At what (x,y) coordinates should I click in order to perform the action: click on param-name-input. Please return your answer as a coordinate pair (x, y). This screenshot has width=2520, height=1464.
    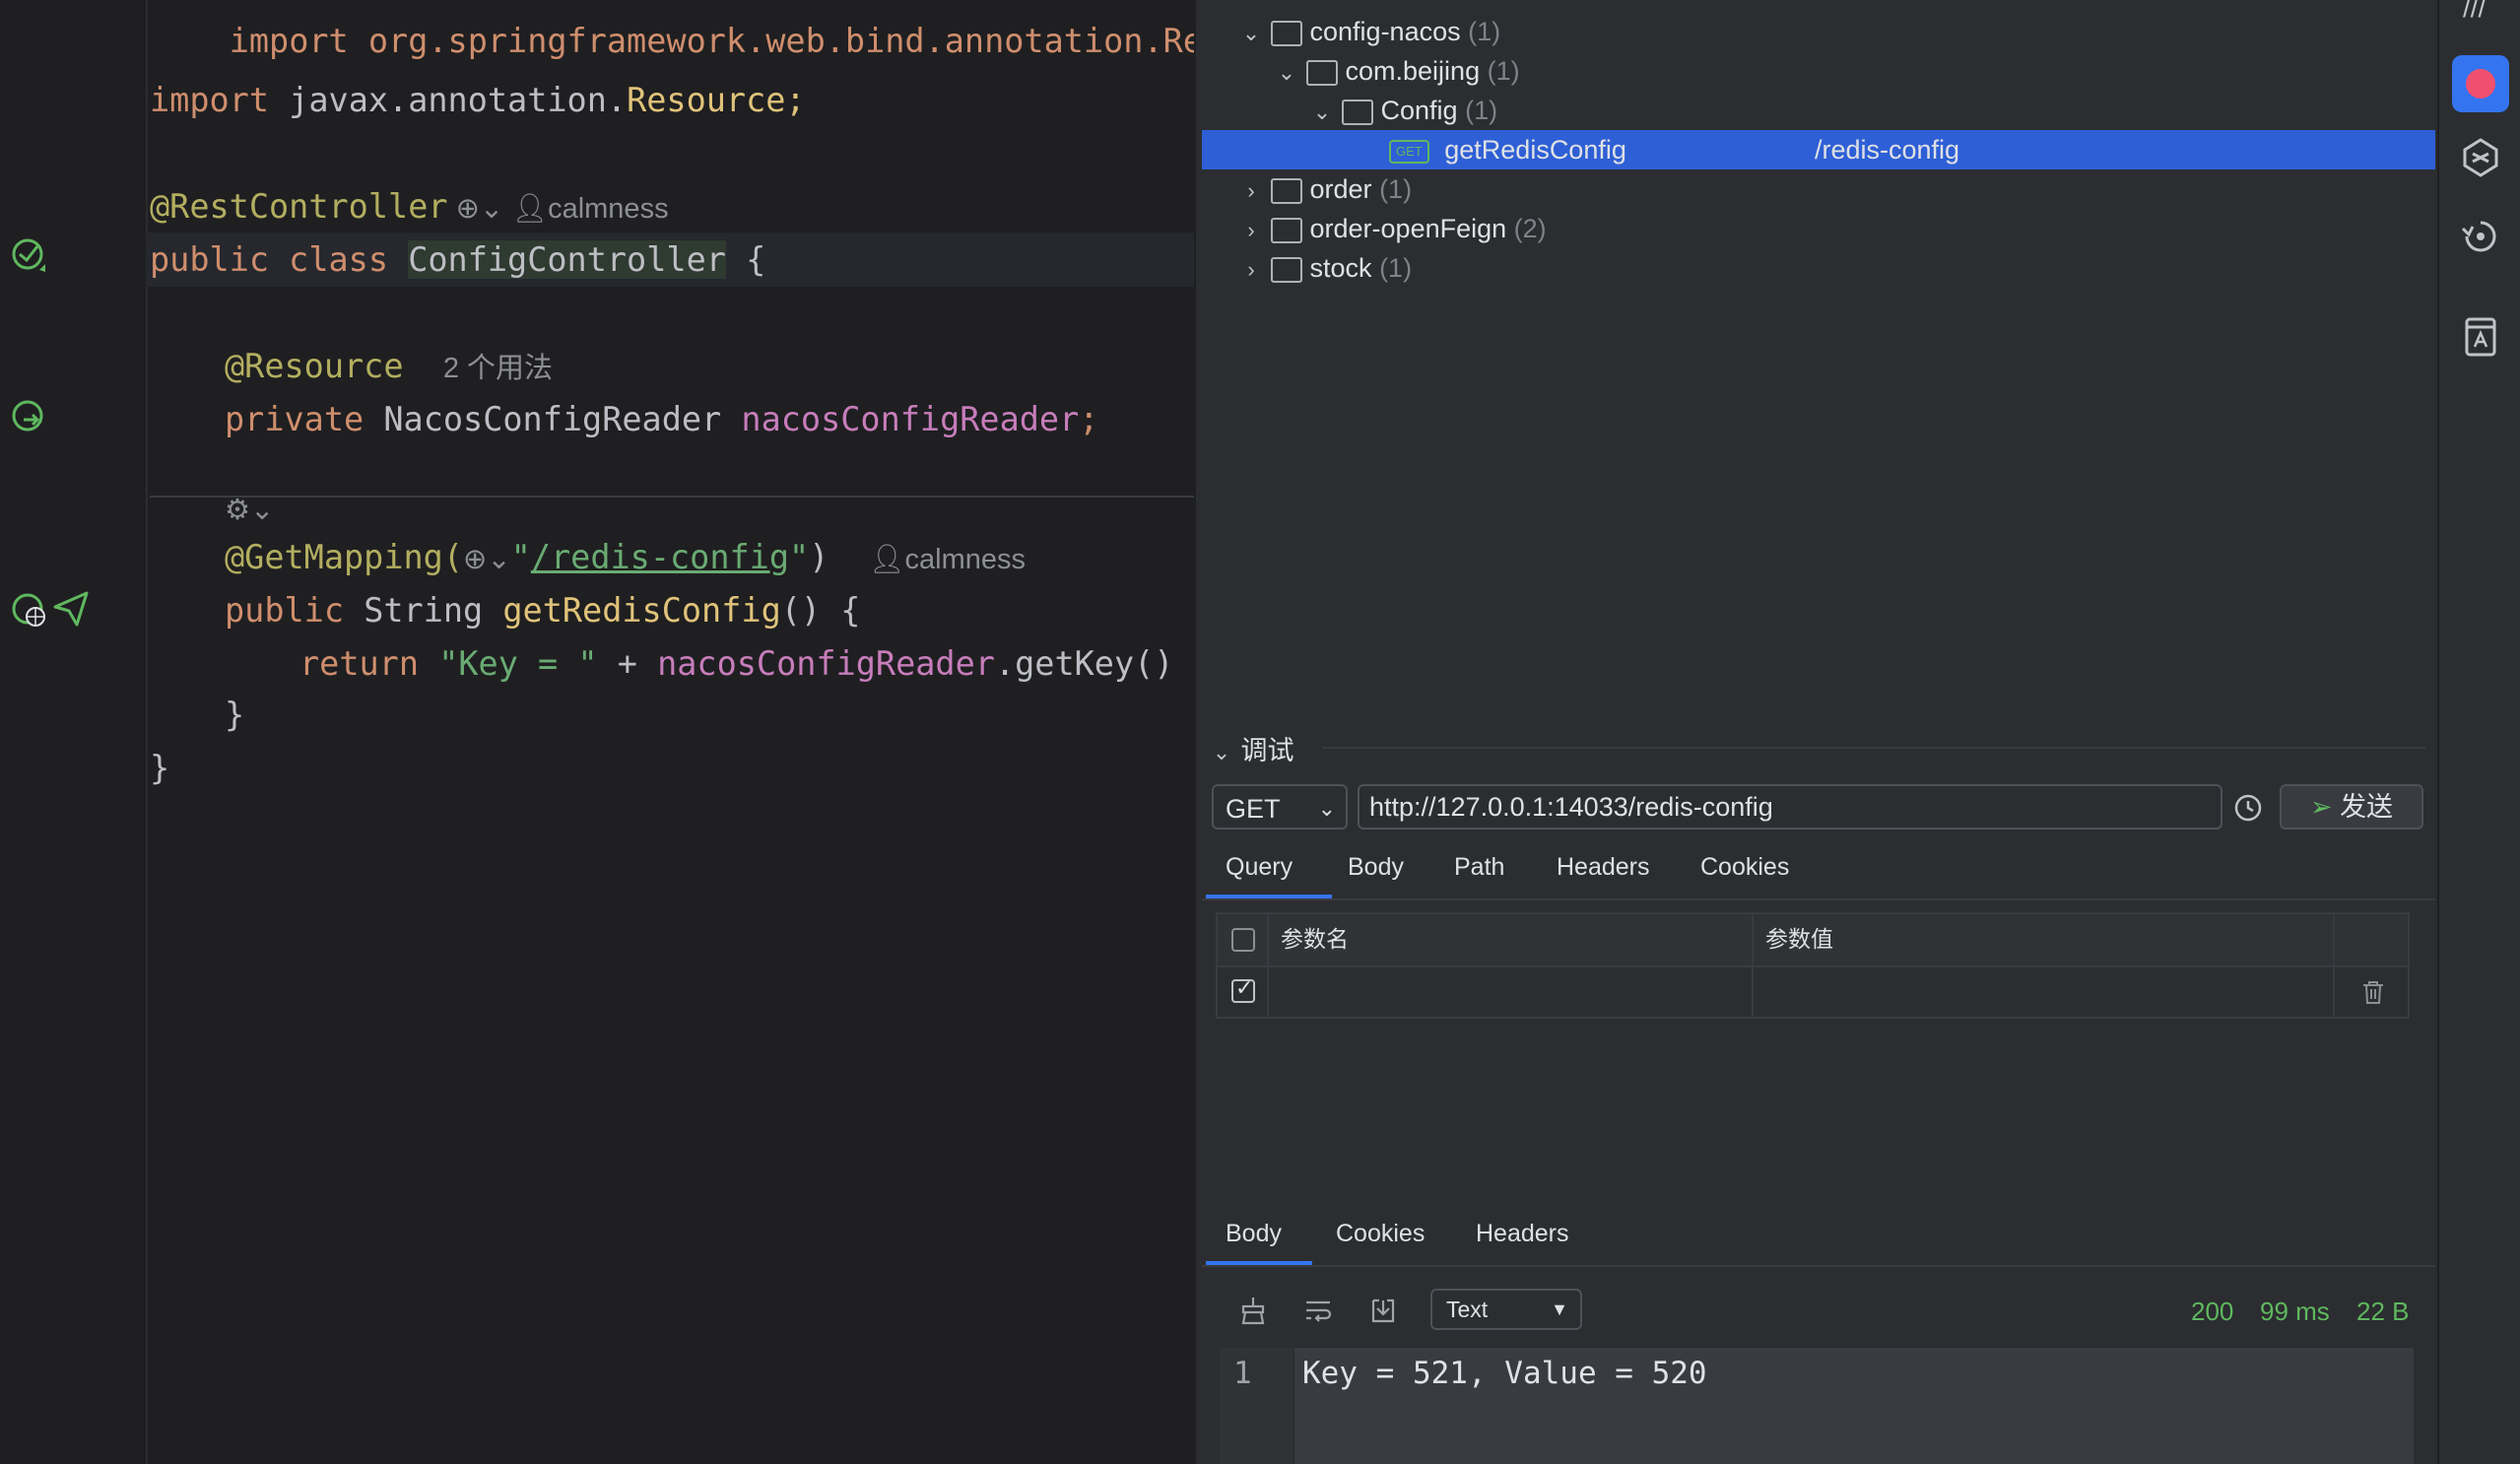
    Looking at the image, I should click on (1509, 992).